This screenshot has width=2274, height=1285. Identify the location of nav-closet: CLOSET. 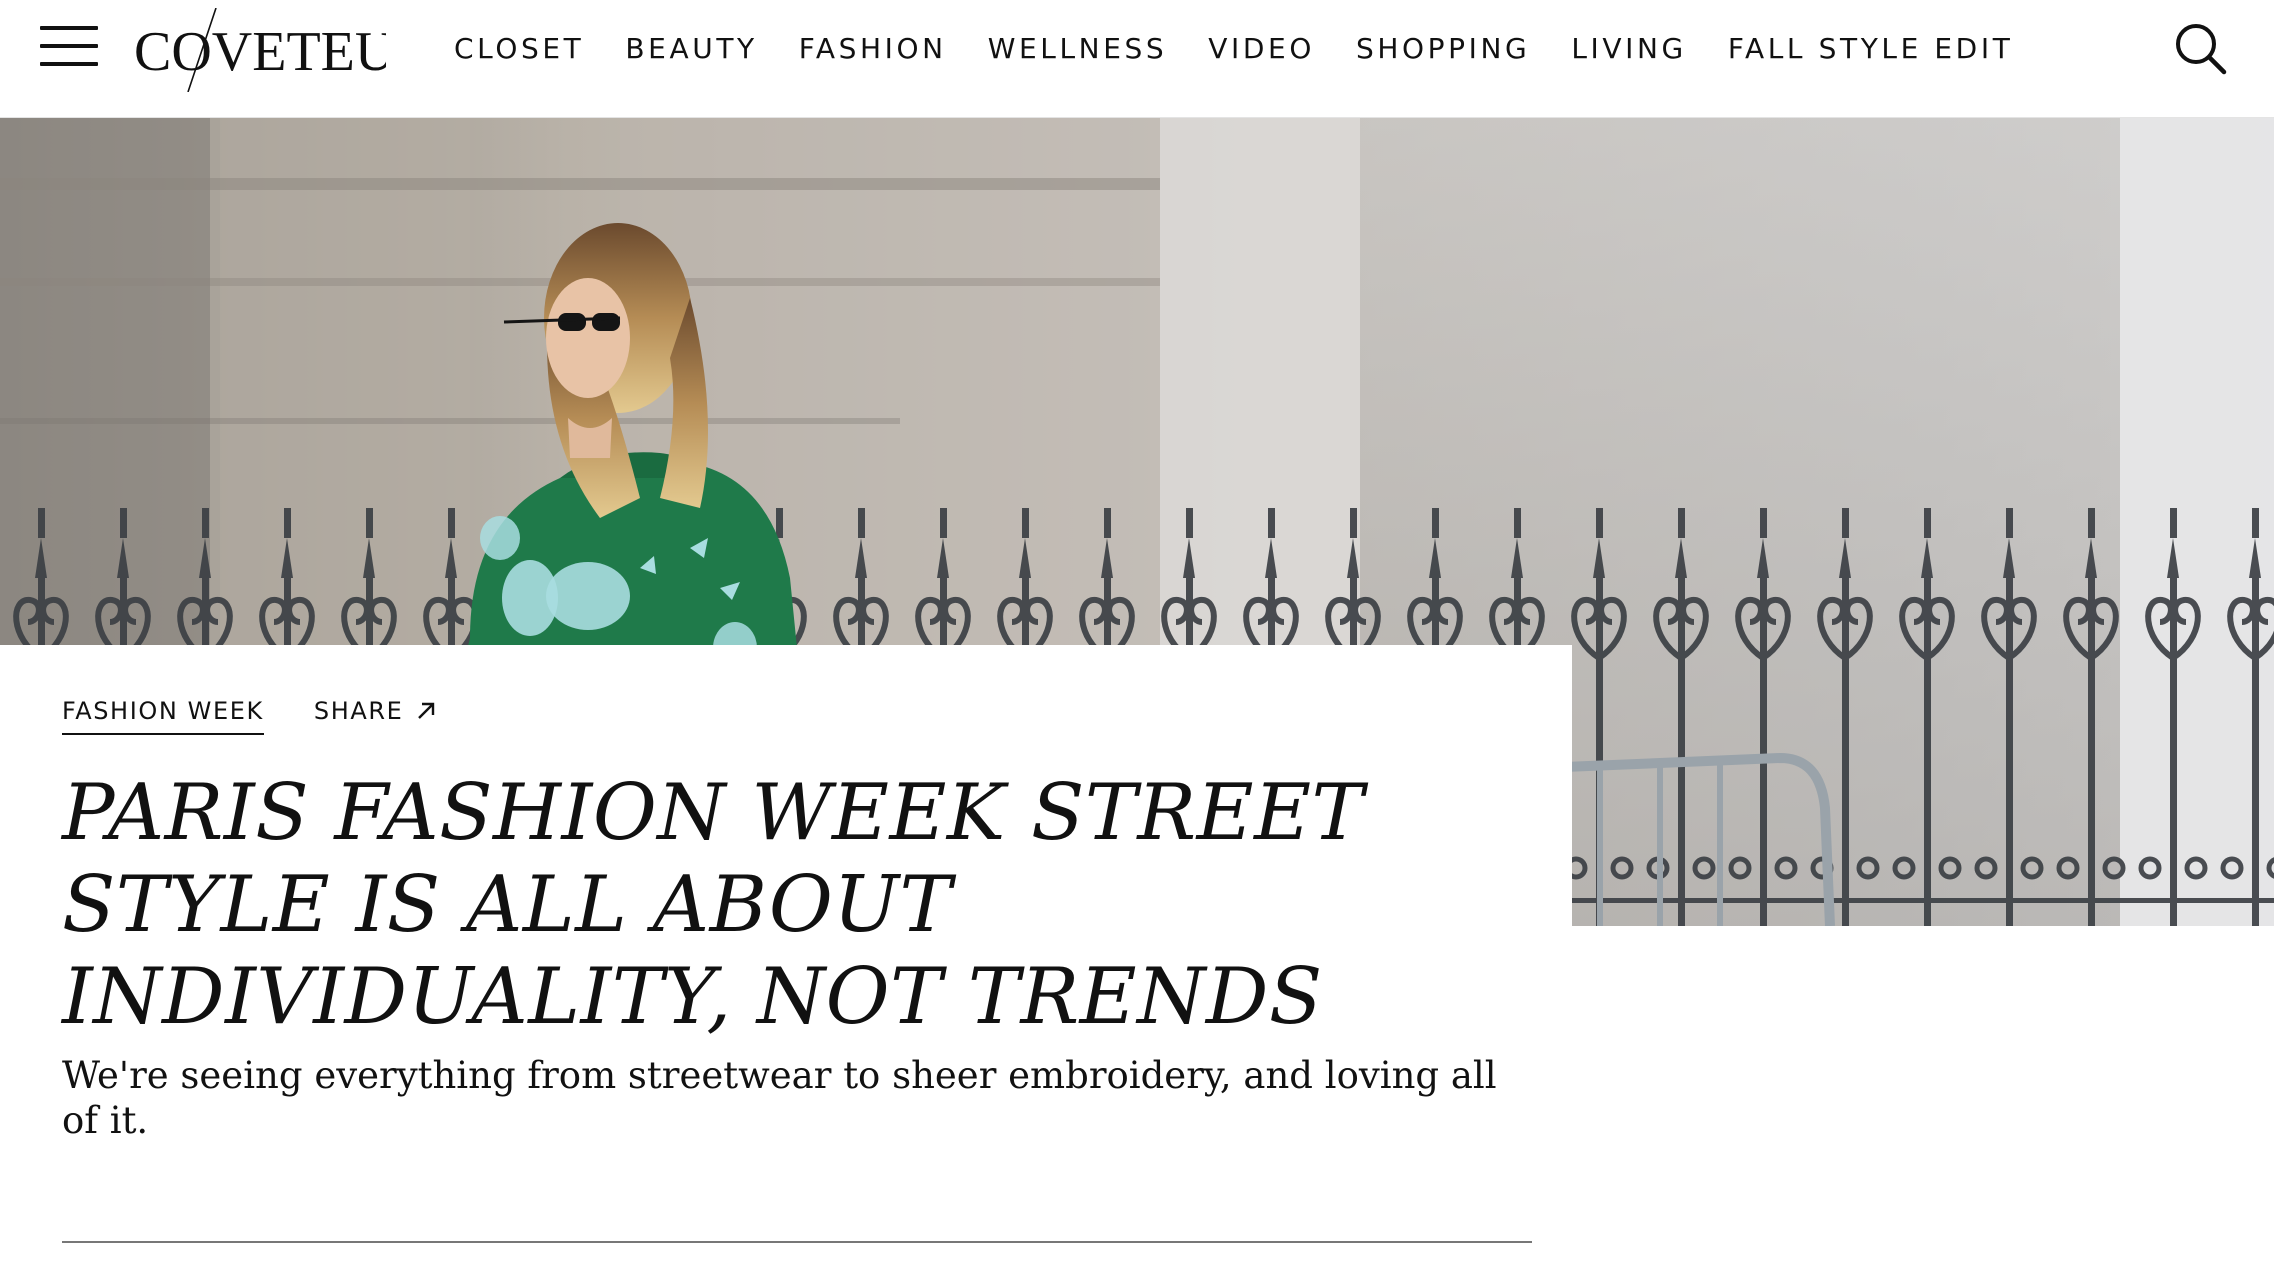
(519, 48).